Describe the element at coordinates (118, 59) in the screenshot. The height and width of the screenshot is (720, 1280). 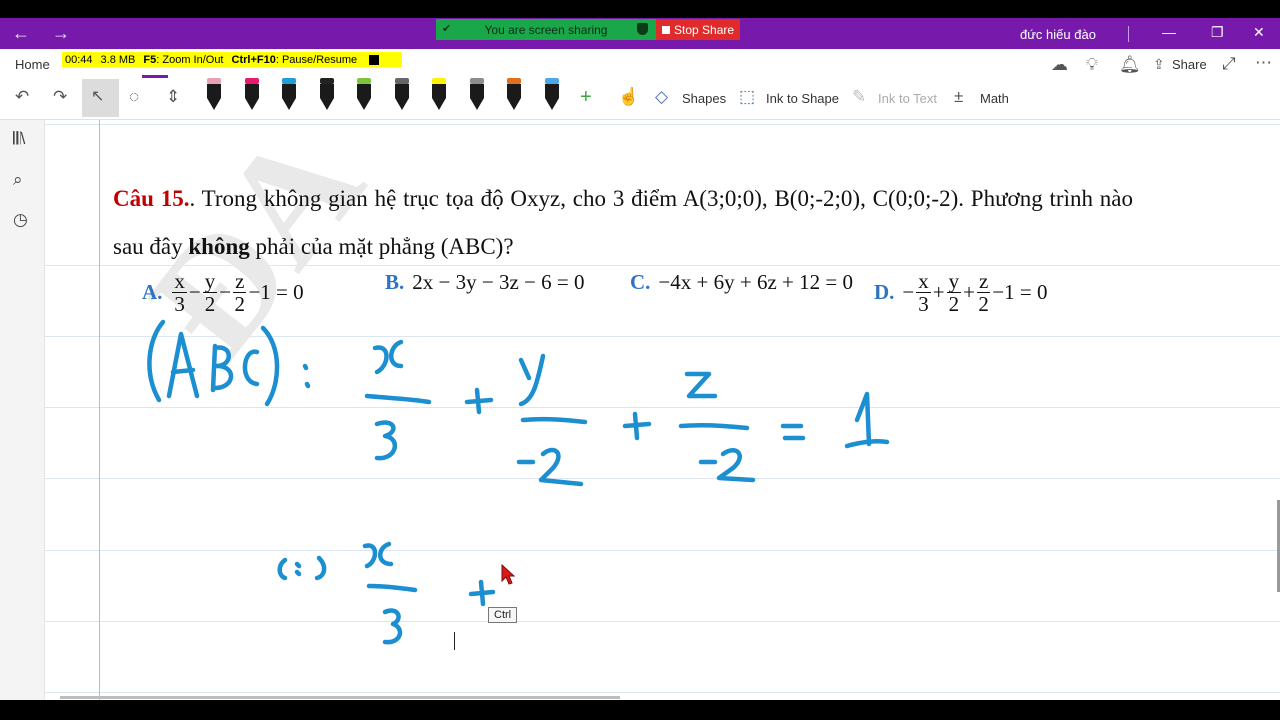
I see `recording-size: 3.8 MB` at that location.